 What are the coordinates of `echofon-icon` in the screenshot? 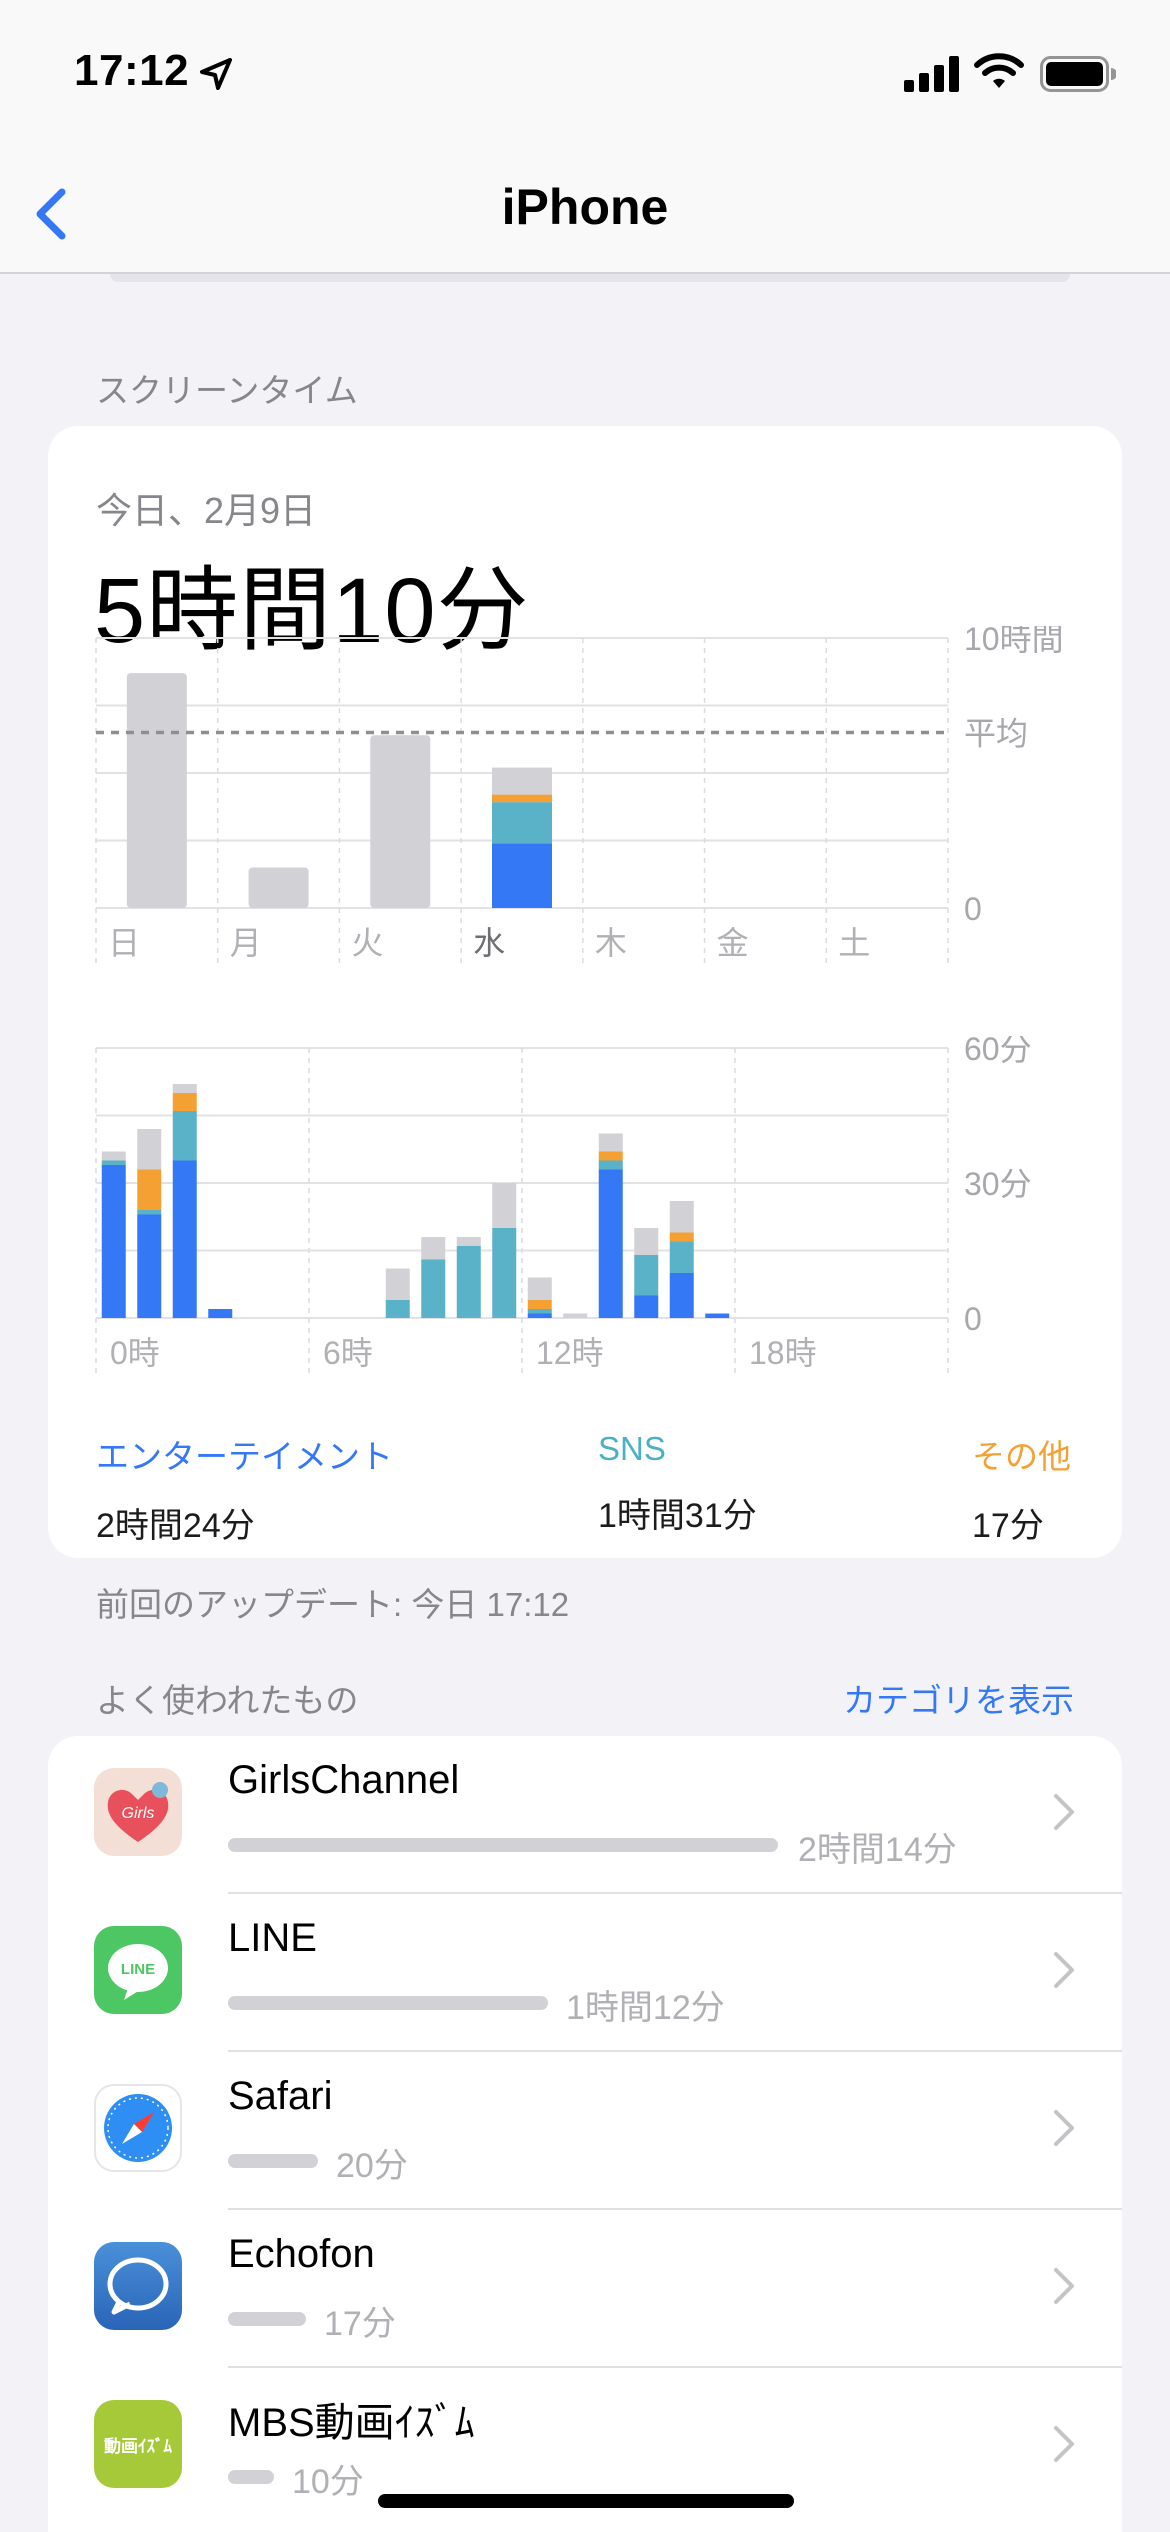 It's located at (138, 2286).